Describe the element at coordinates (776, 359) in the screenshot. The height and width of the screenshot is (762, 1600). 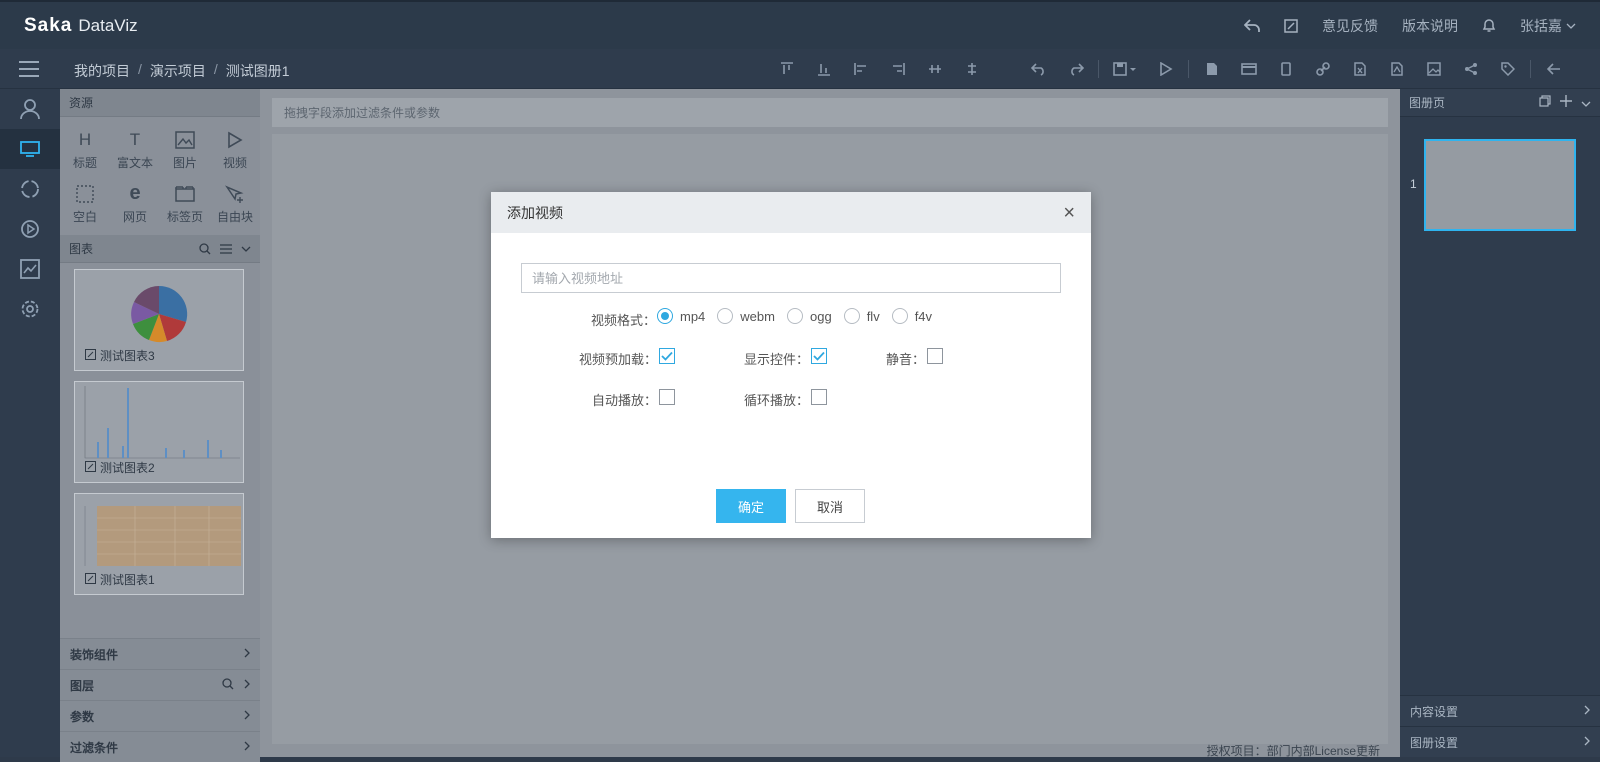
I see `controls-label: 显示控件：` at that location.